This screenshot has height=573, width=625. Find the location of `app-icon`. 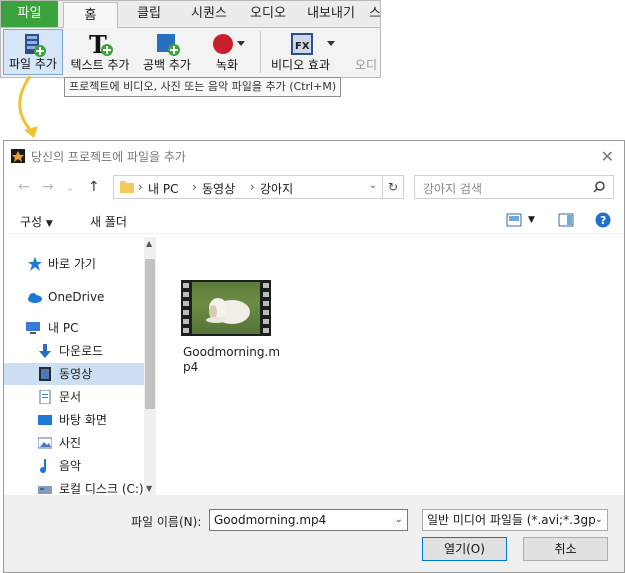

app-icon is located at coordinates (18, 156).